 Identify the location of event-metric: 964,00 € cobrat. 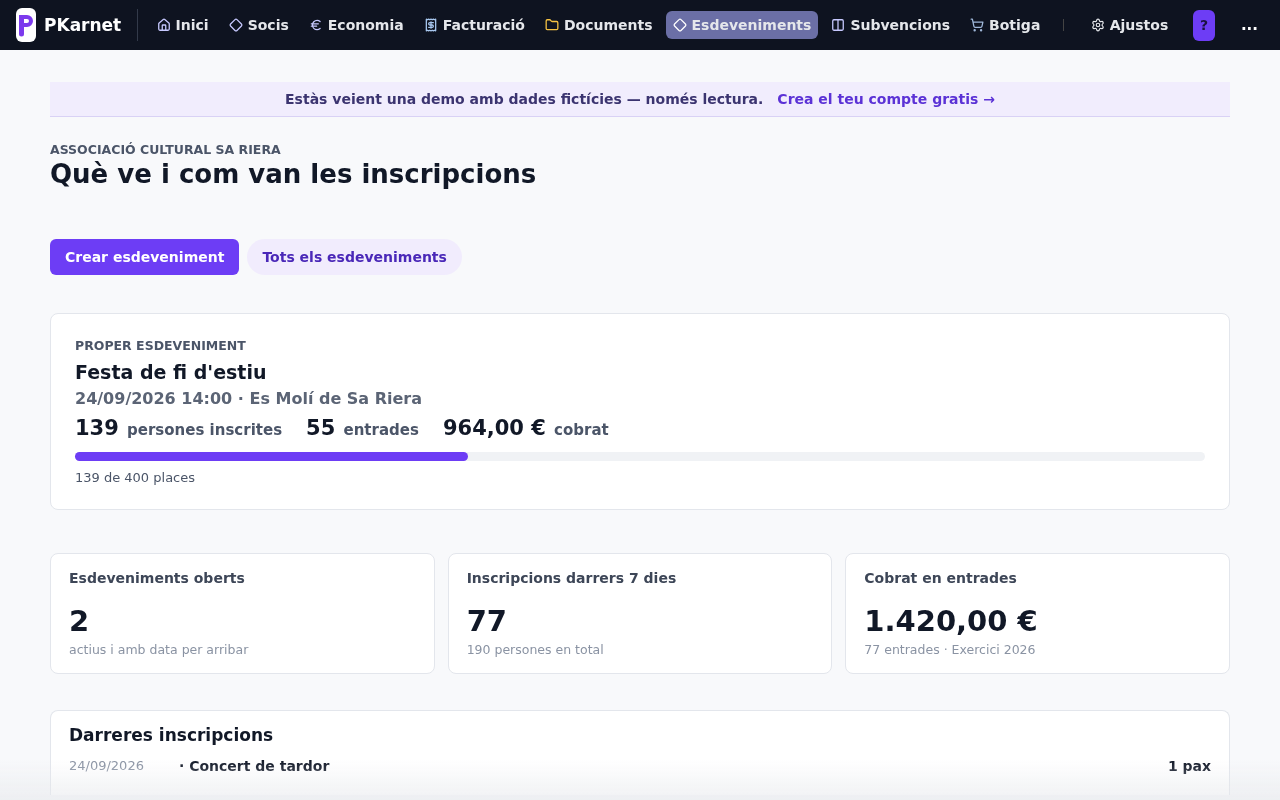
(525, 428).